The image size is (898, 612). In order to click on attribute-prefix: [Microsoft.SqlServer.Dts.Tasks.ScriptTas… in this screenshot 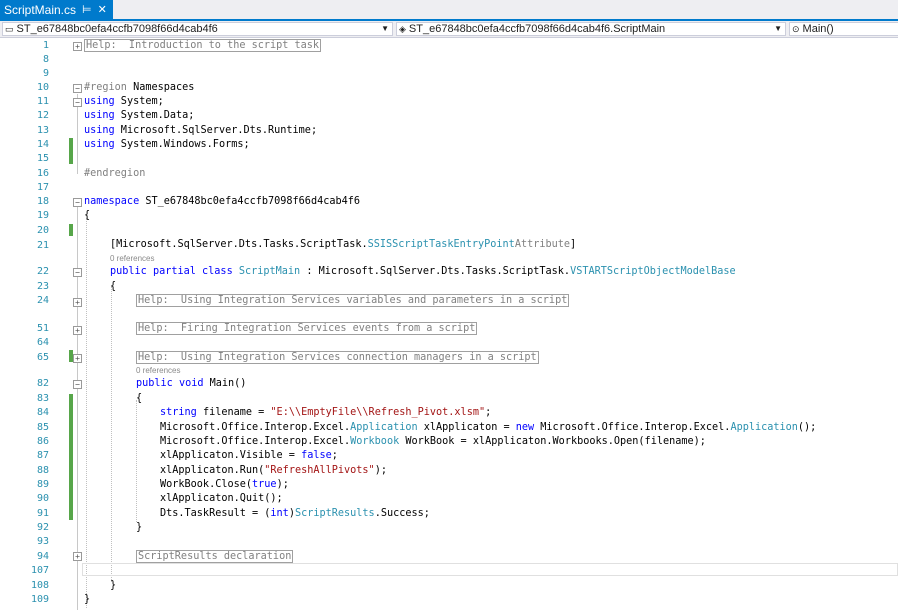, I will do `click(239, 244)`.